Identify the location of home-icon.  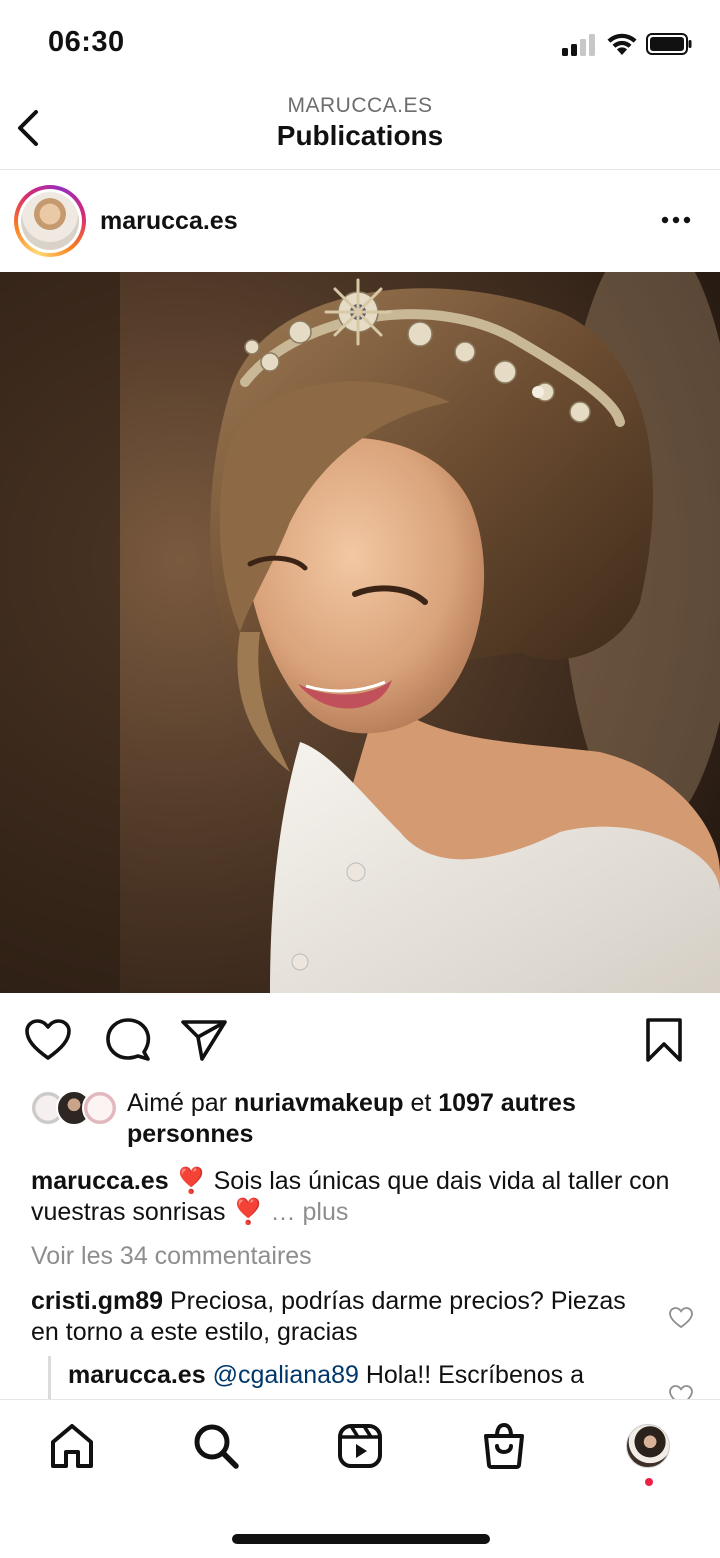
(72, 1446).